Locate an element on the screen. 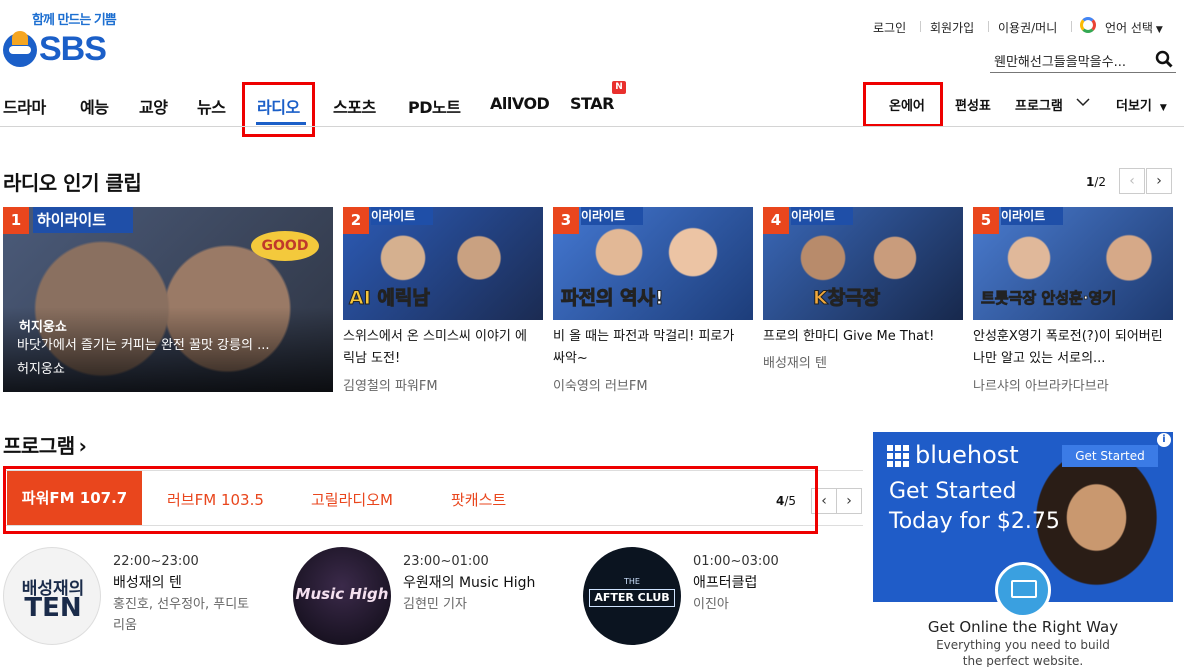 Image resolution: width=1184 pixels, height=667 pixels. clips-next-button: › is located at coordinates (1159, 181).